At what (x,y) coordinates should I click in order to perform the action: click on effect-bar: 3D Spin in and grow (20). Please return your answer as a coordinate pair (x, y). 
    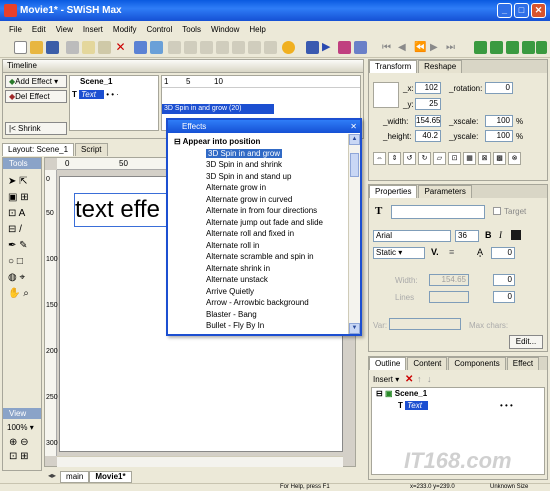
    Looking at the image, I should click on (218, 109).